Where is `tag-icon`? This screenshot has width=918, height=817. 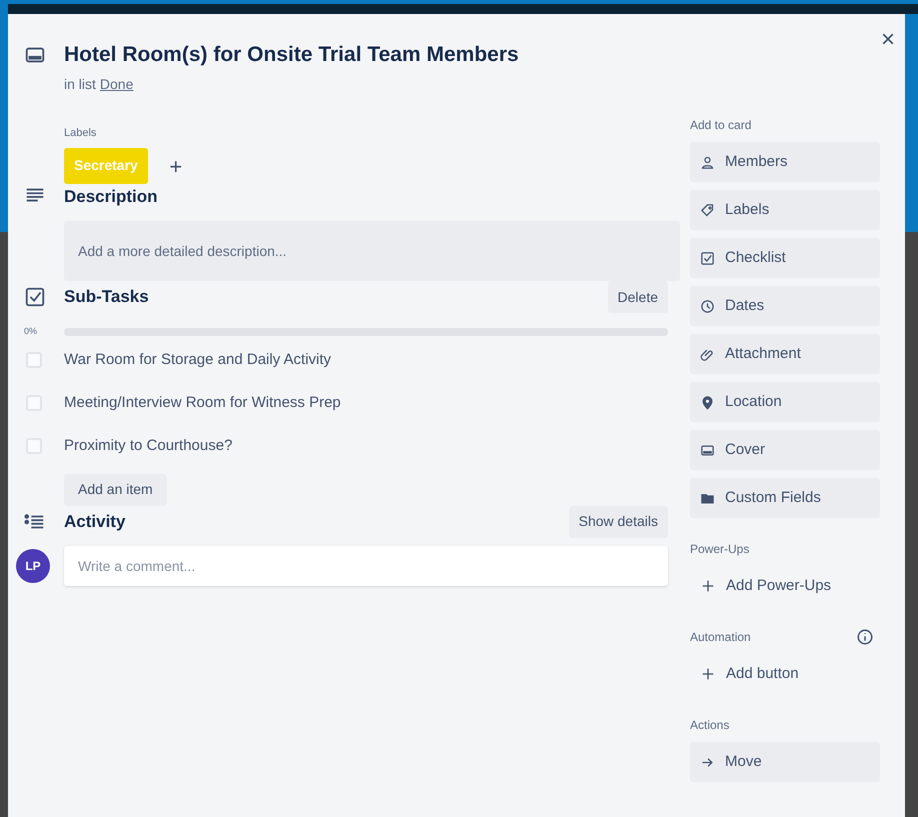
tag-icon is located at coordinates (707, 210).